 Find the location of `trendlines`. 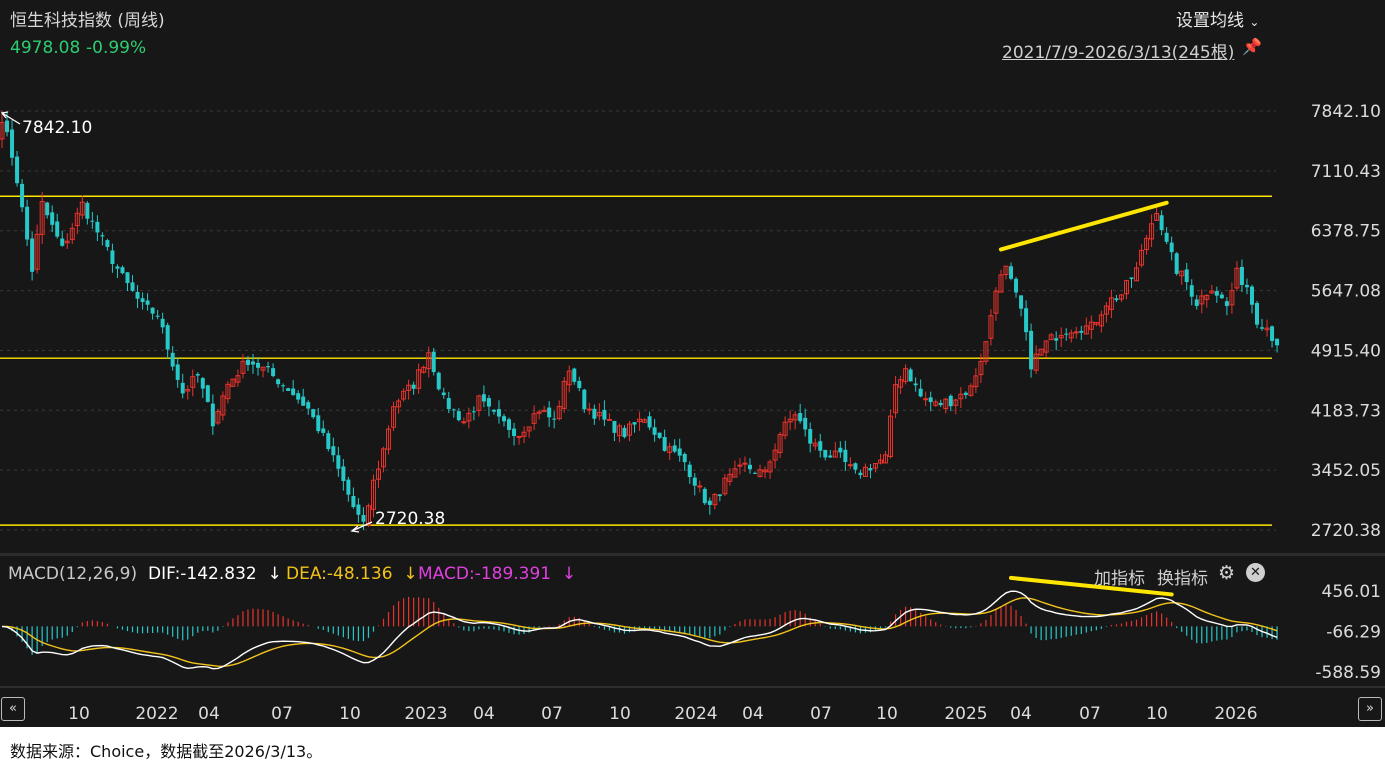

trendlines is located at coordinates (1086, 398).